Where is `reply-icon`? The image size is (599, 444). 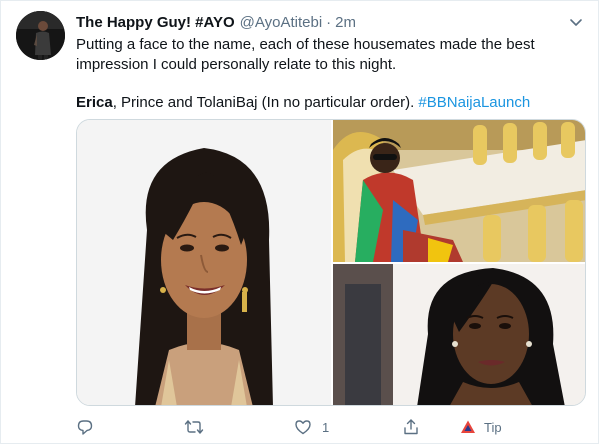 reply-icon is located at coordinates (85, 427).